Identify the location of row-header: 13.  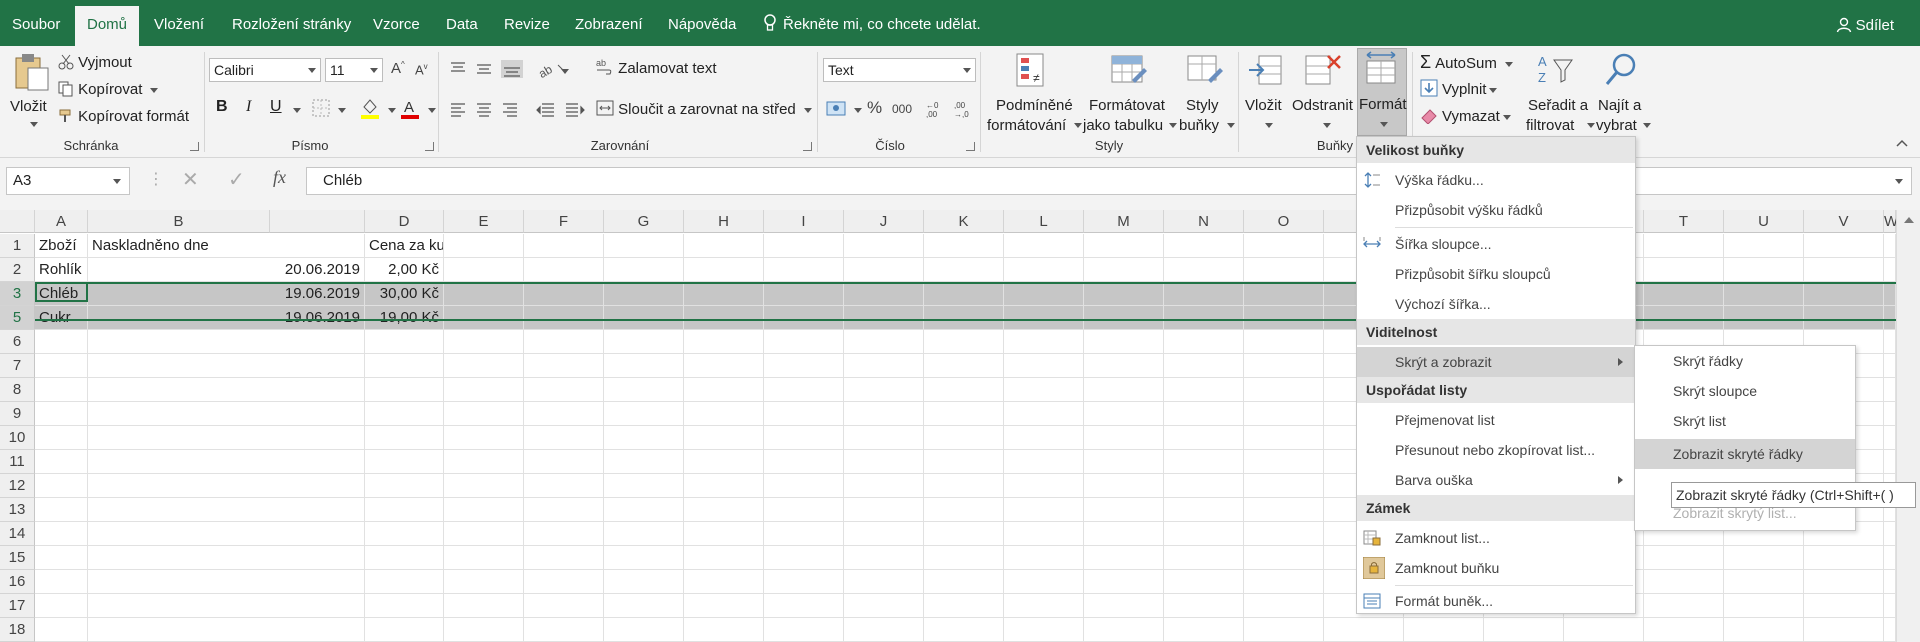
(17, 510).